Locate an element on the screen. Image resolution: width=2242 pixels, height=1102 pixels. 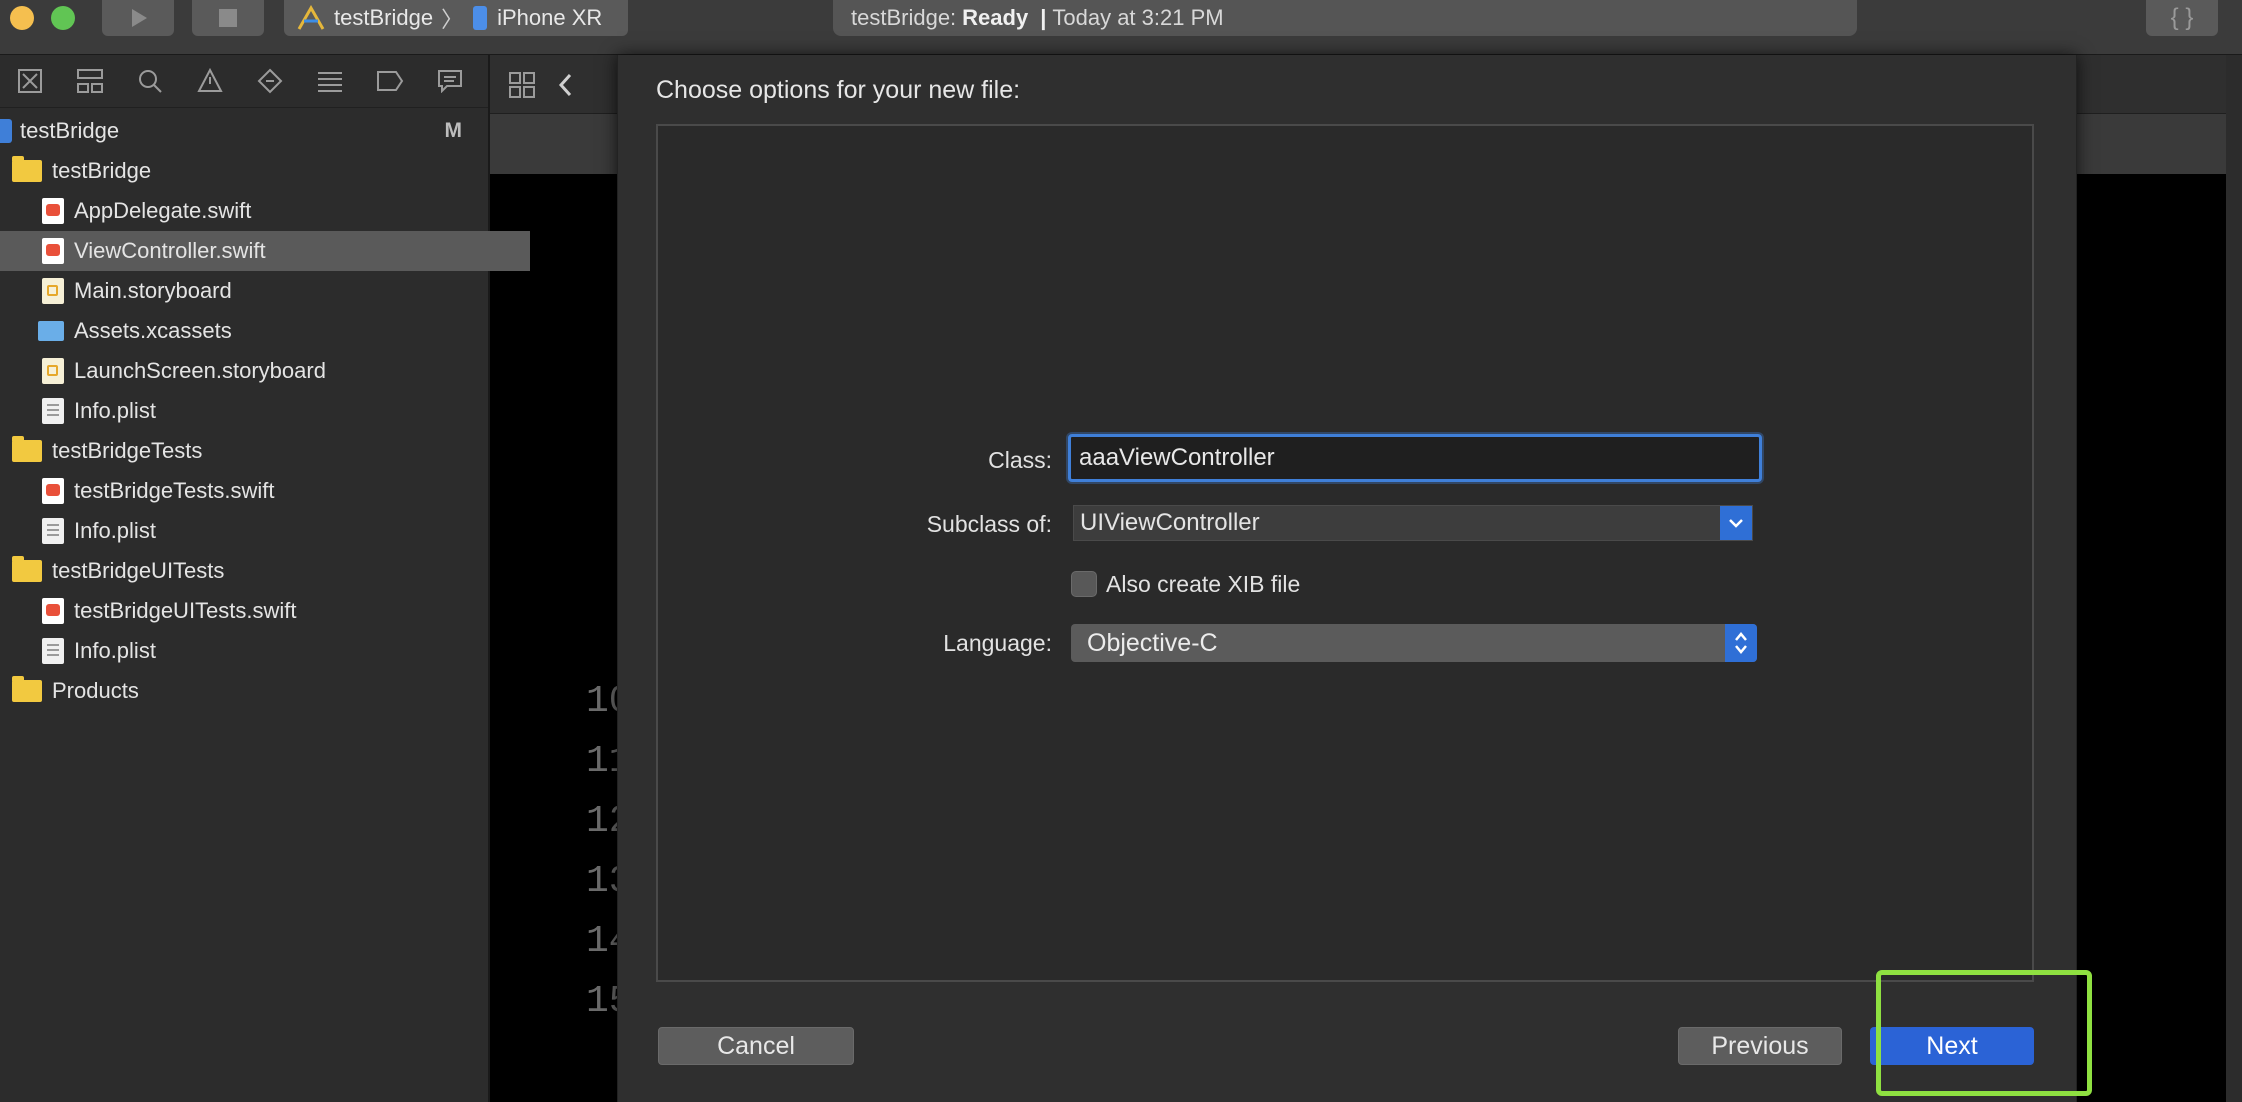
language-popup-stepper is located at coordinates (1741, 643).